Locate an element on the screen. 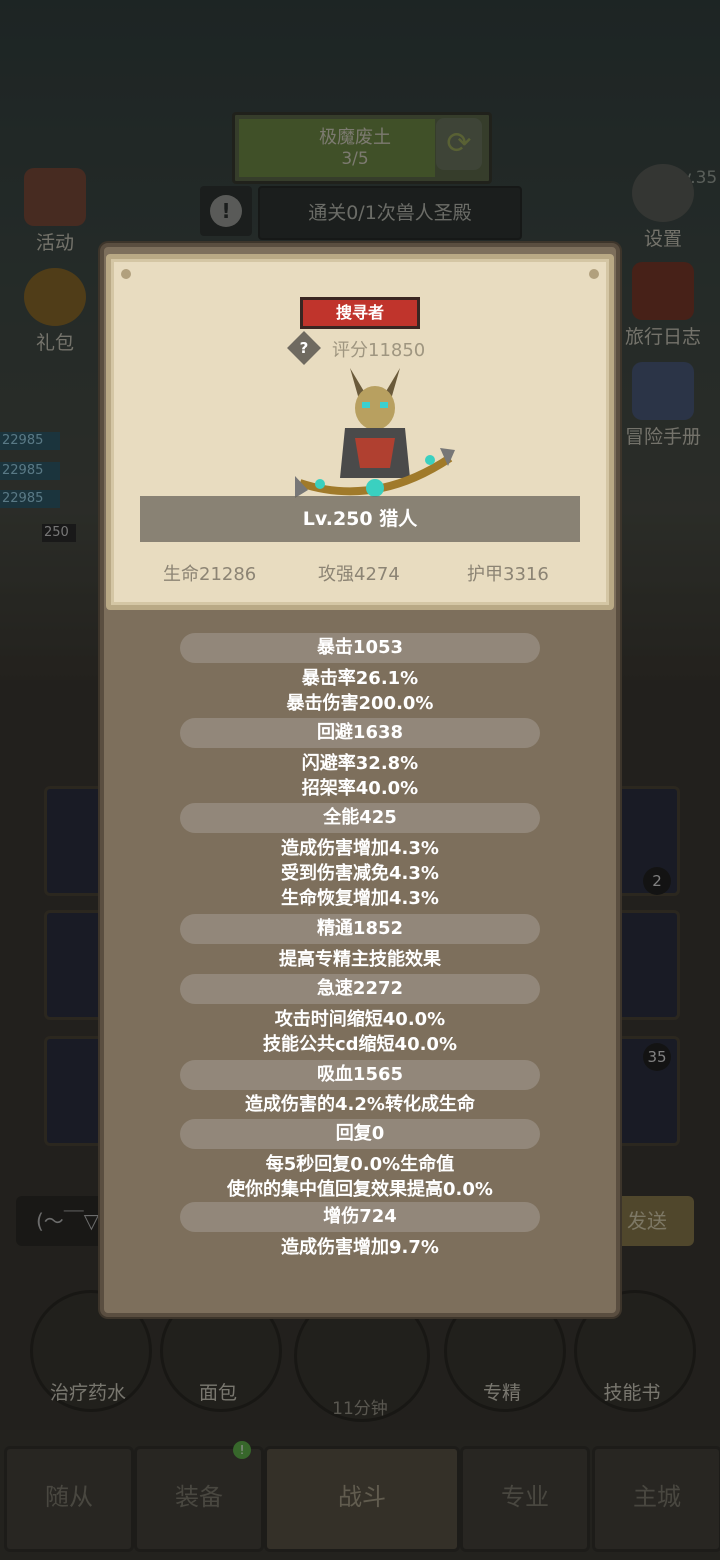  stat-line: 提高专精主技能效果 is located at coordinates (360, 959).